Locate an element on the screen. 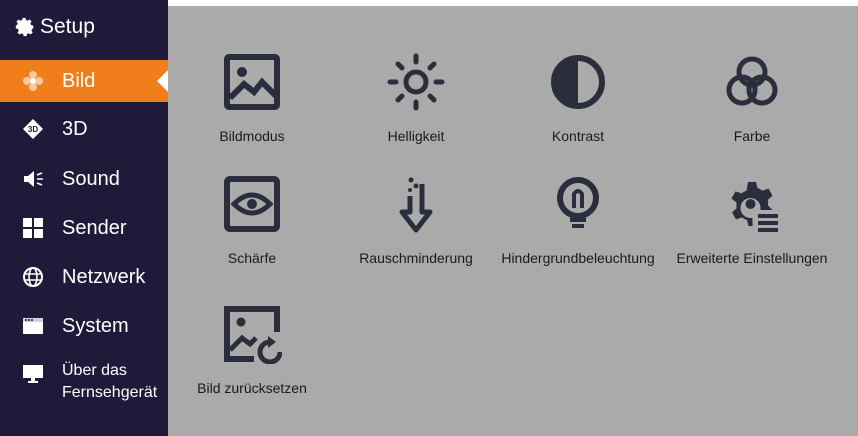  brightness-icon is located at coordinates (416, 82).